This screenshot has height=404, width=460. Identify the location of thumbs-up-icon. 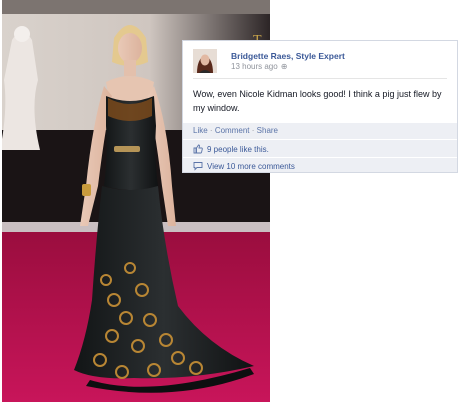
(198, 149).